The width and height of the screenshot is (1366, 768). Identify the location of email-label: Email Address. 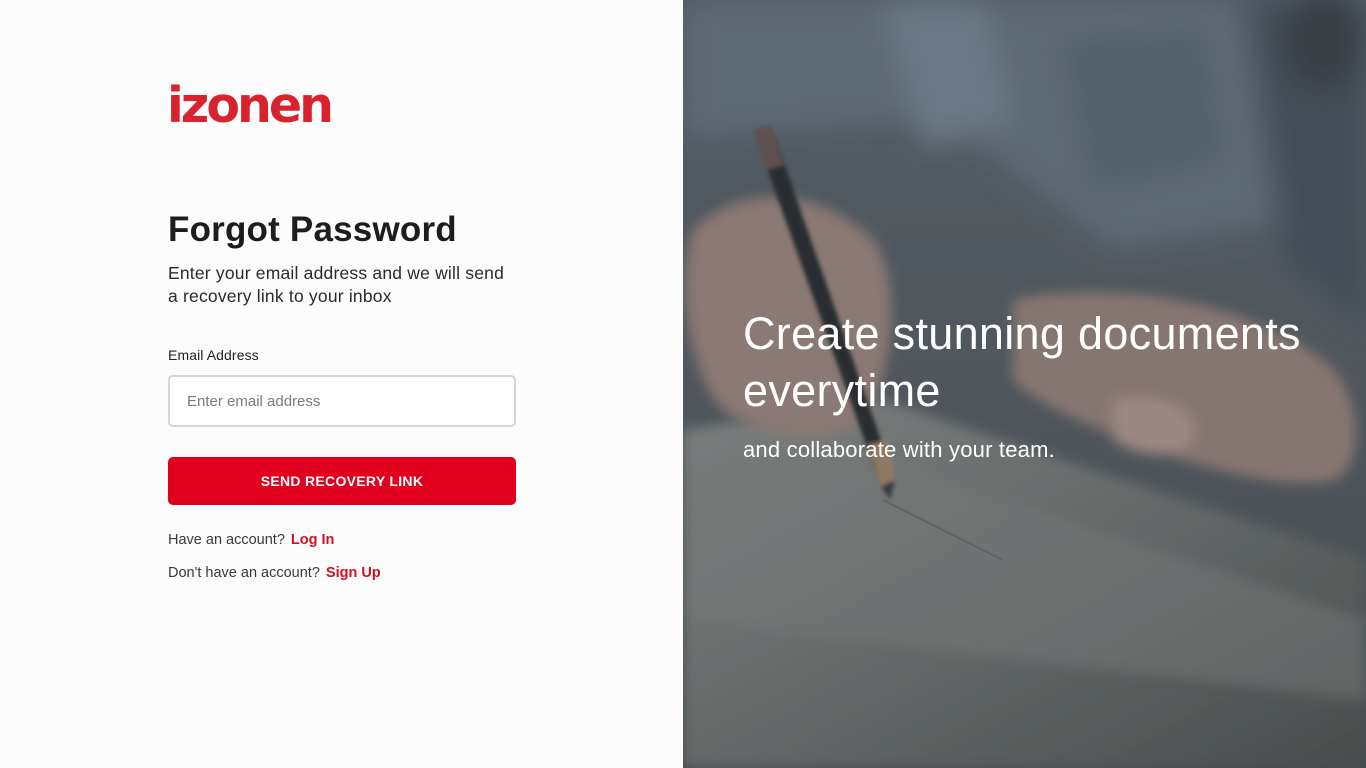
(213, 355).